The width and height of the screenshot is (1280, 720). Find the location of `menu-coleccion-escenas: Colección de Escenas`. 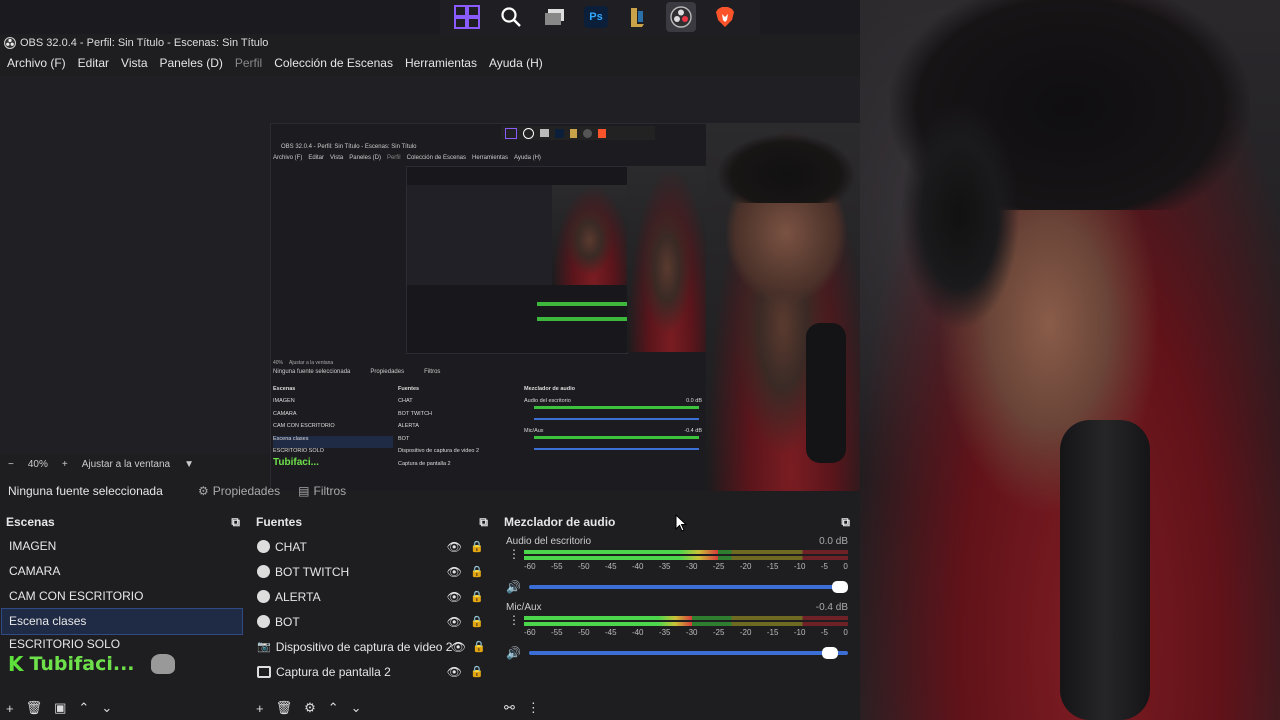

menu-coleccion-escenas: Colección de Escenas is located at coordinates (333, 63).